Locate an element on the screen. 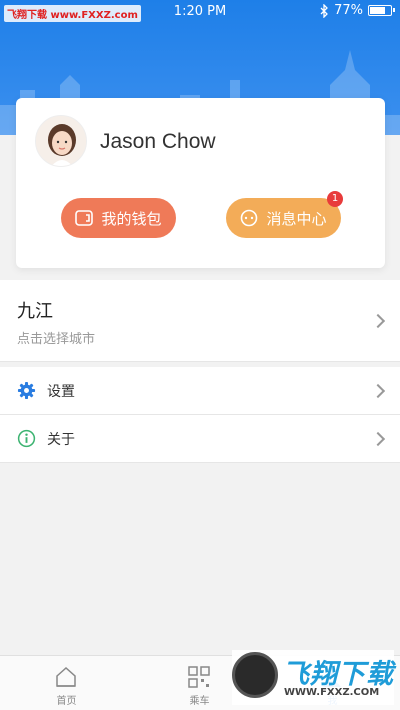 This screenshot has width=400, height=710. city-selector: 九江 点击选择城市 is located at coordinates (200, 321).